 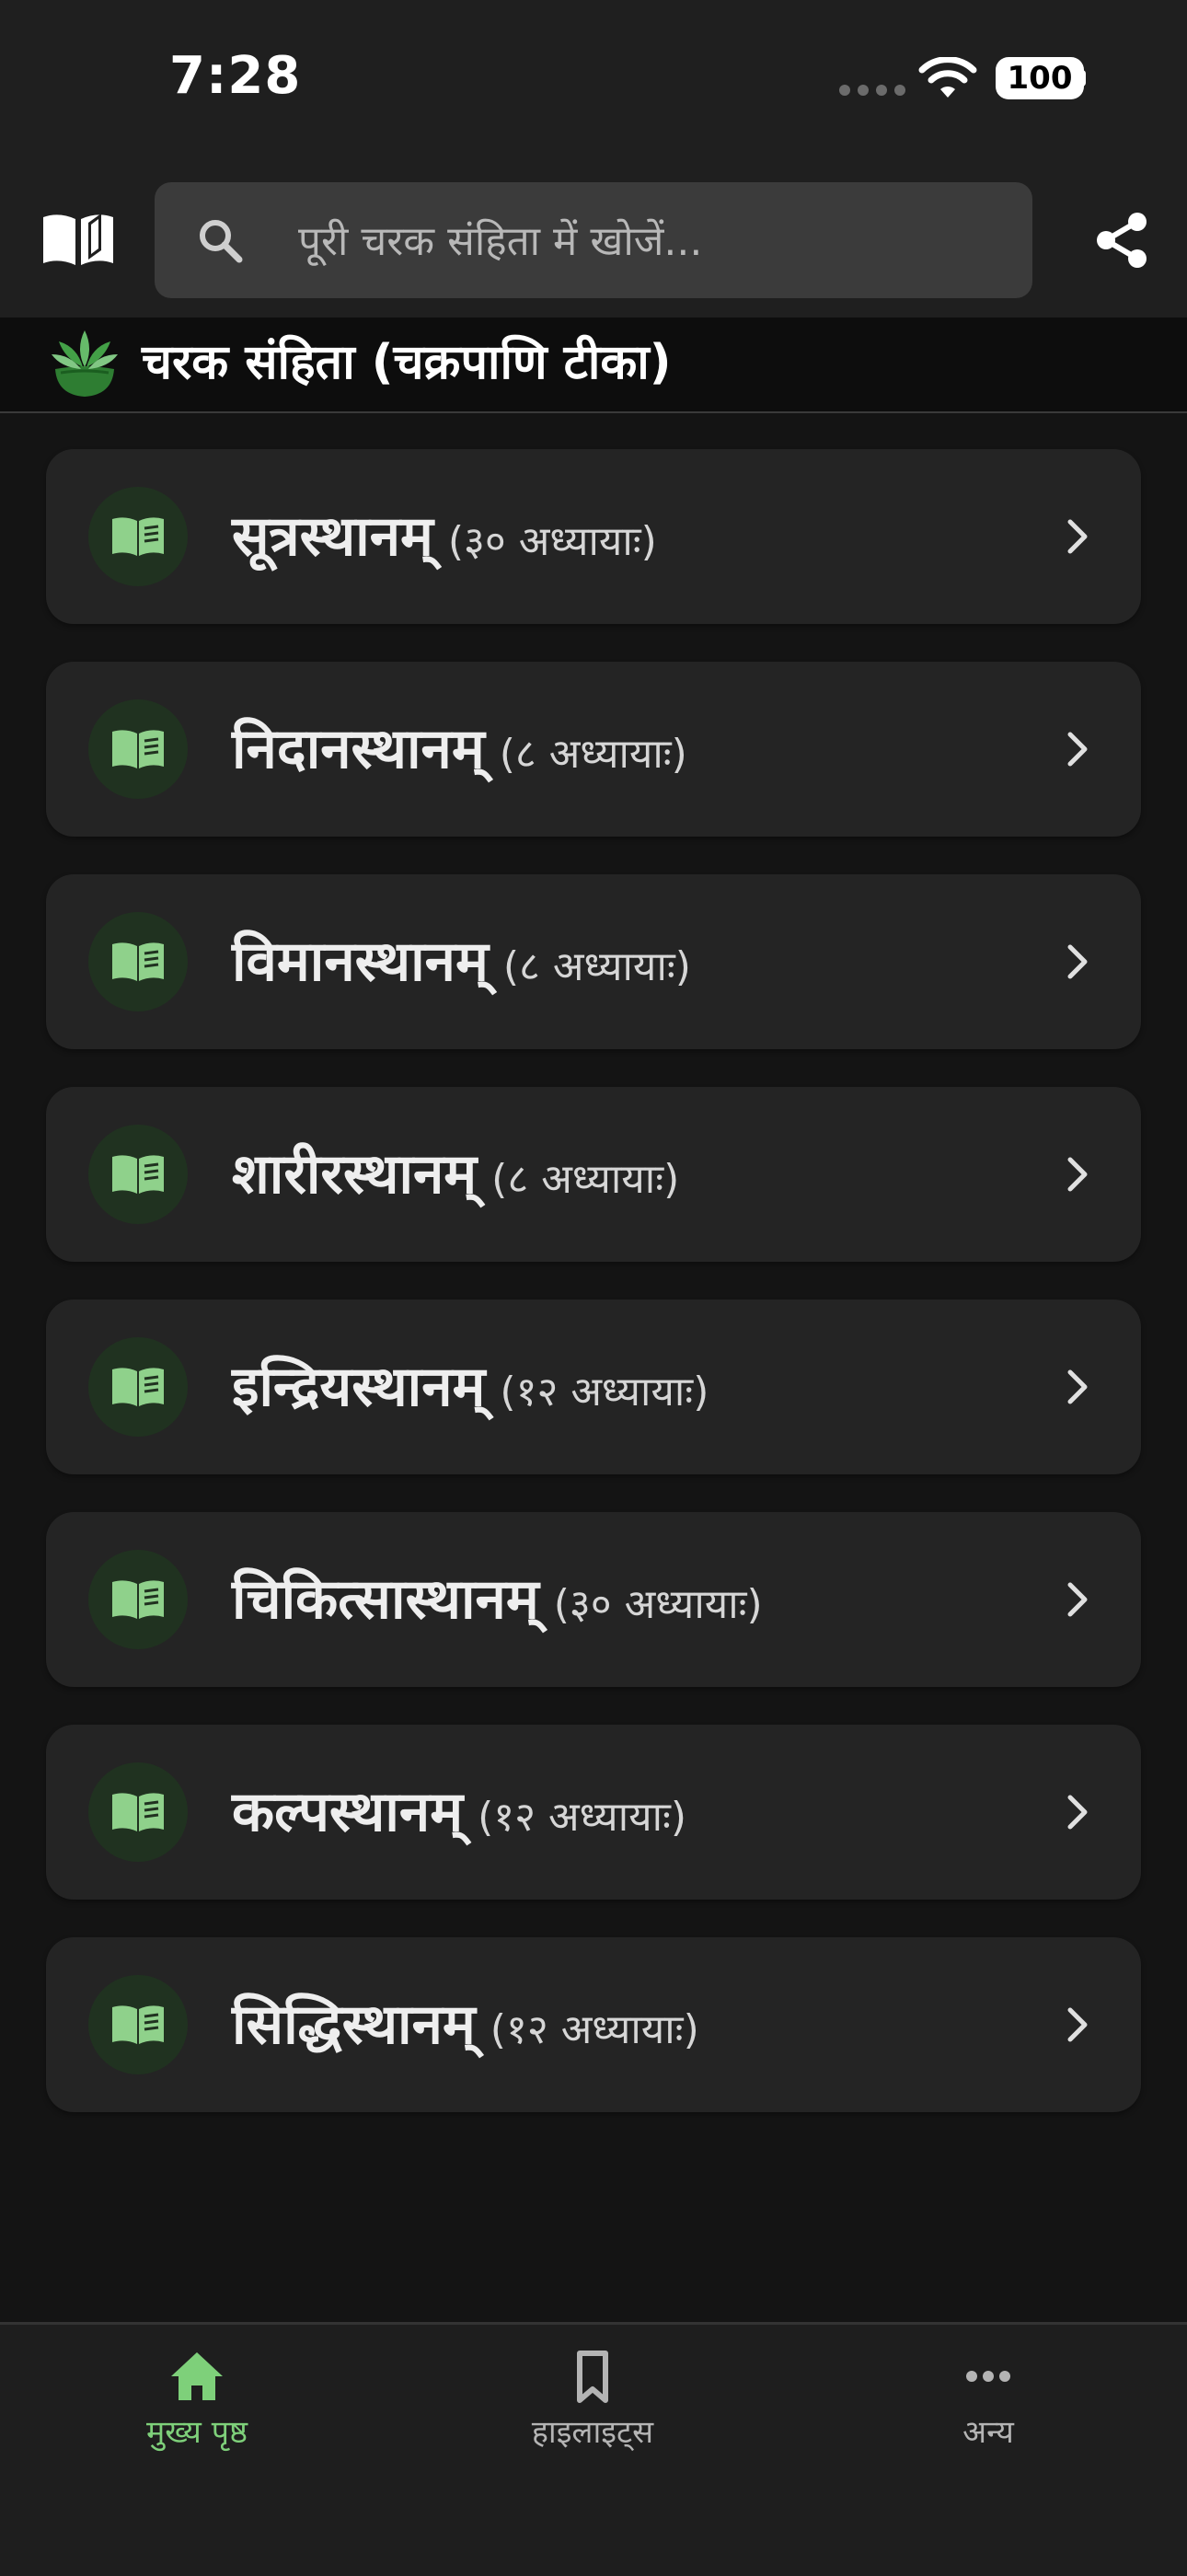 I want to click on section-label: शारीरस्थानम् (८ अध्यायाः), so click(x=455, y=1175).